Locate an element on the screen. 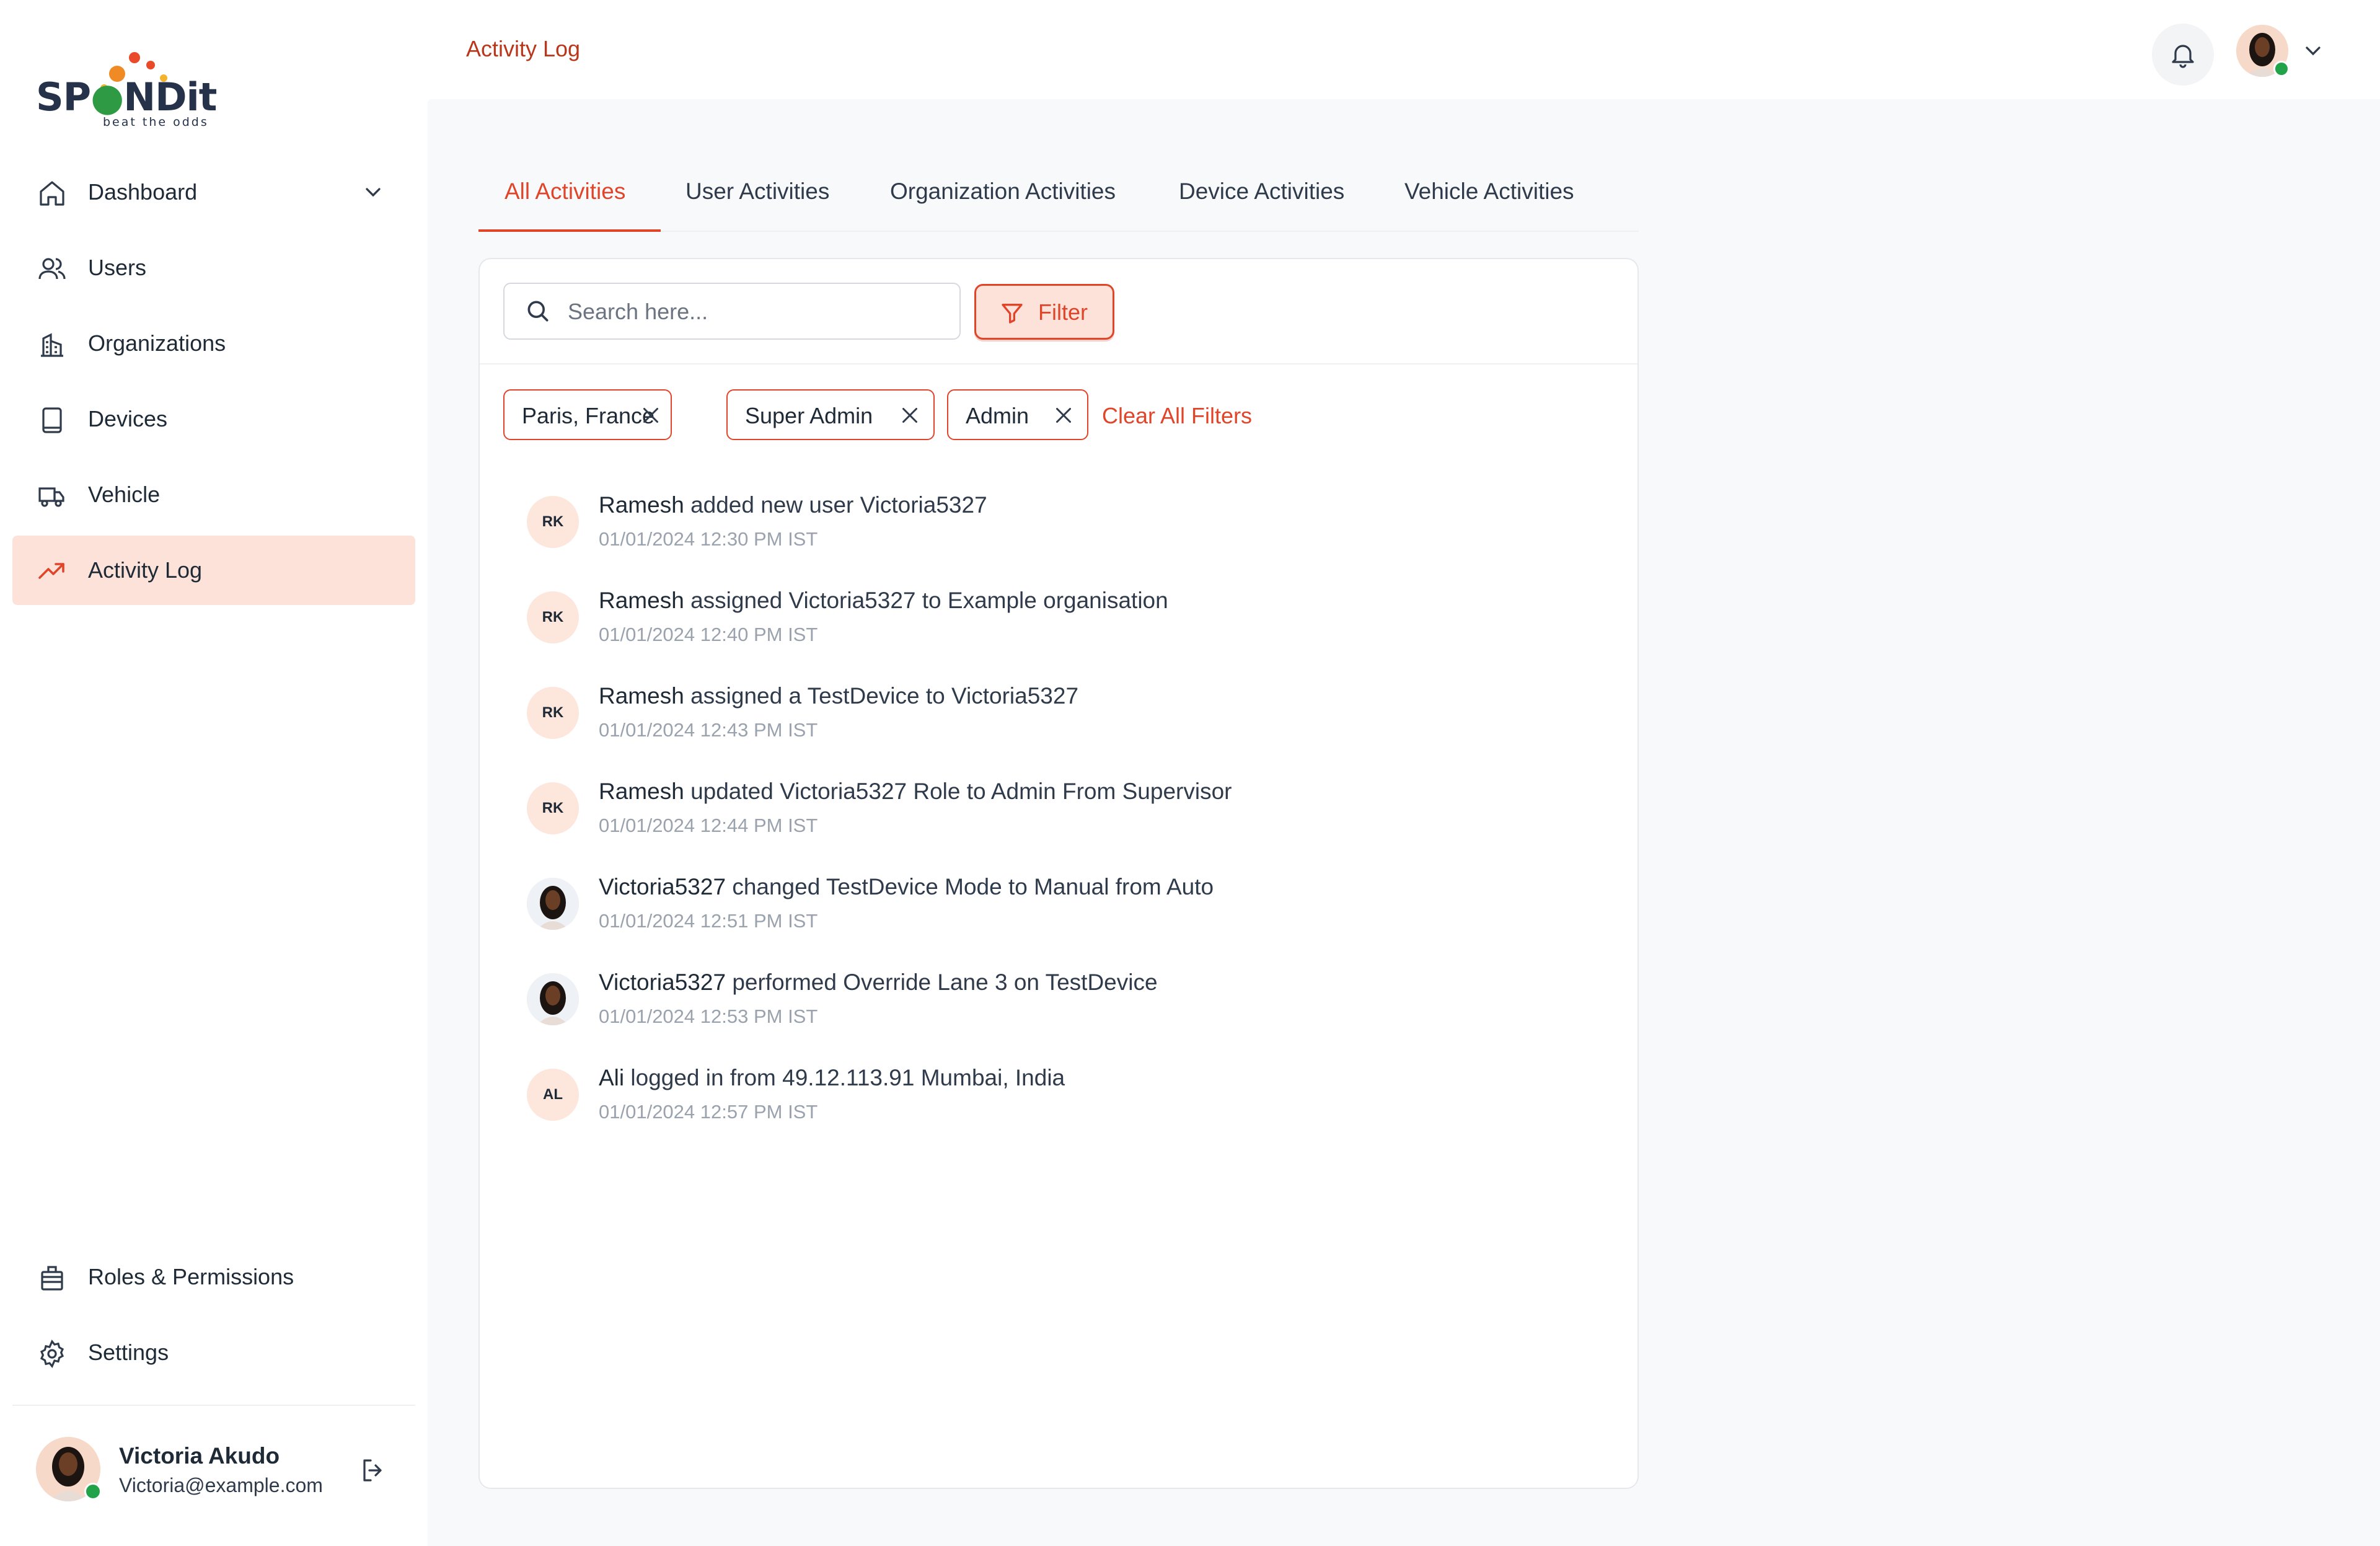 The width and height of the screenshot is (2380, 1546). activity-timestamp: 01/01/2024 12:53 PM IST is located at coordinates (708, 1016).